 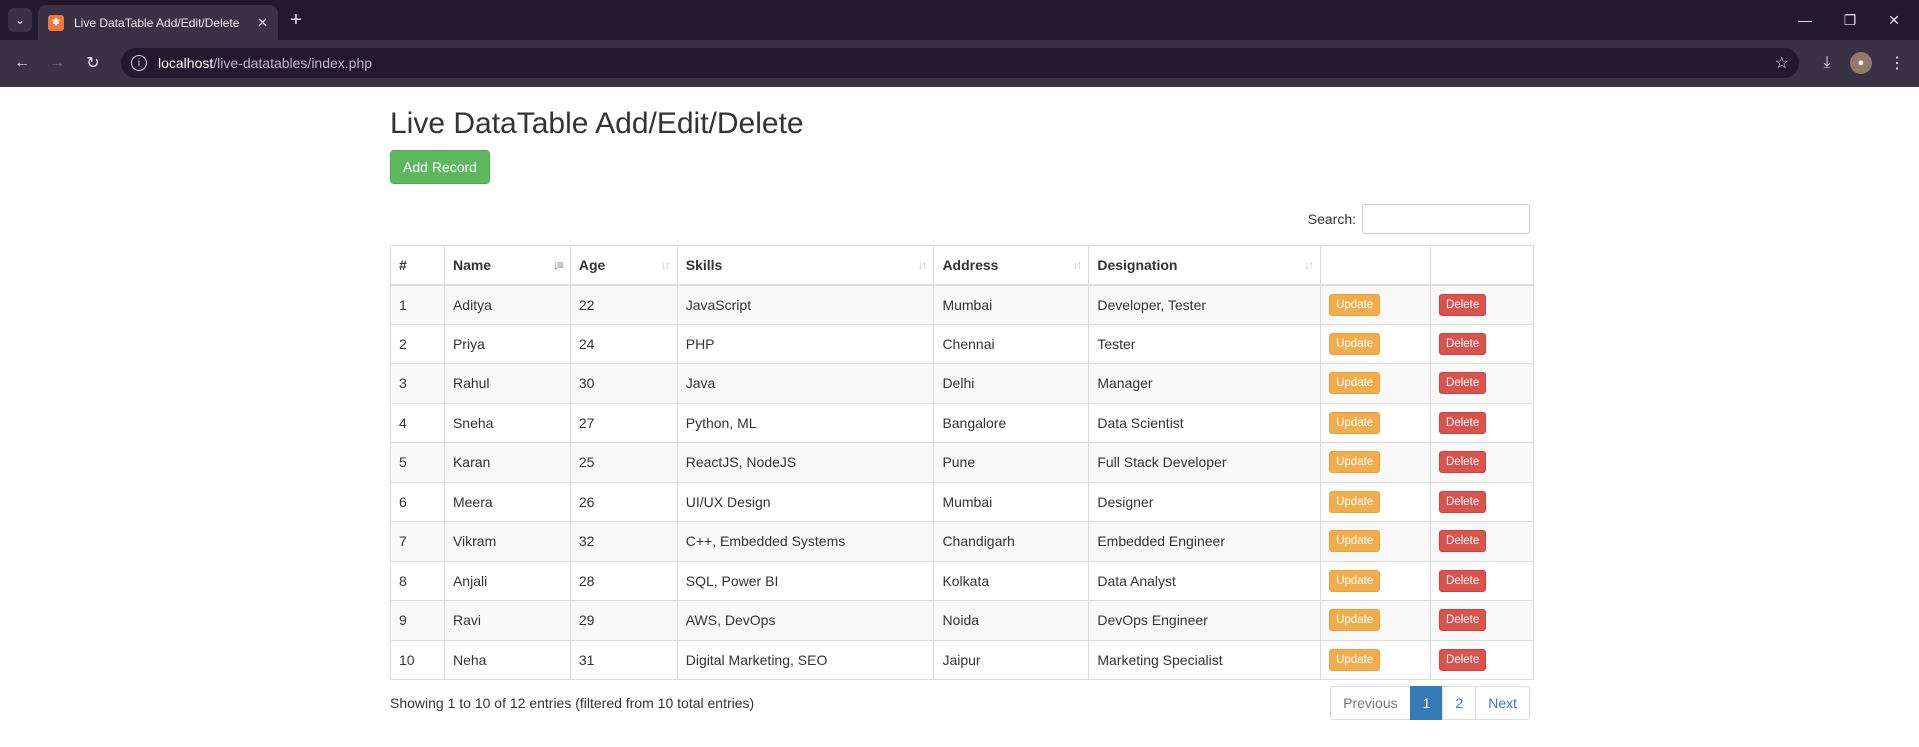 What do you see at coordinates (1502, 703) in the screenshot?
I see `pagination-next: Next` at bounding box center [1502, 703].